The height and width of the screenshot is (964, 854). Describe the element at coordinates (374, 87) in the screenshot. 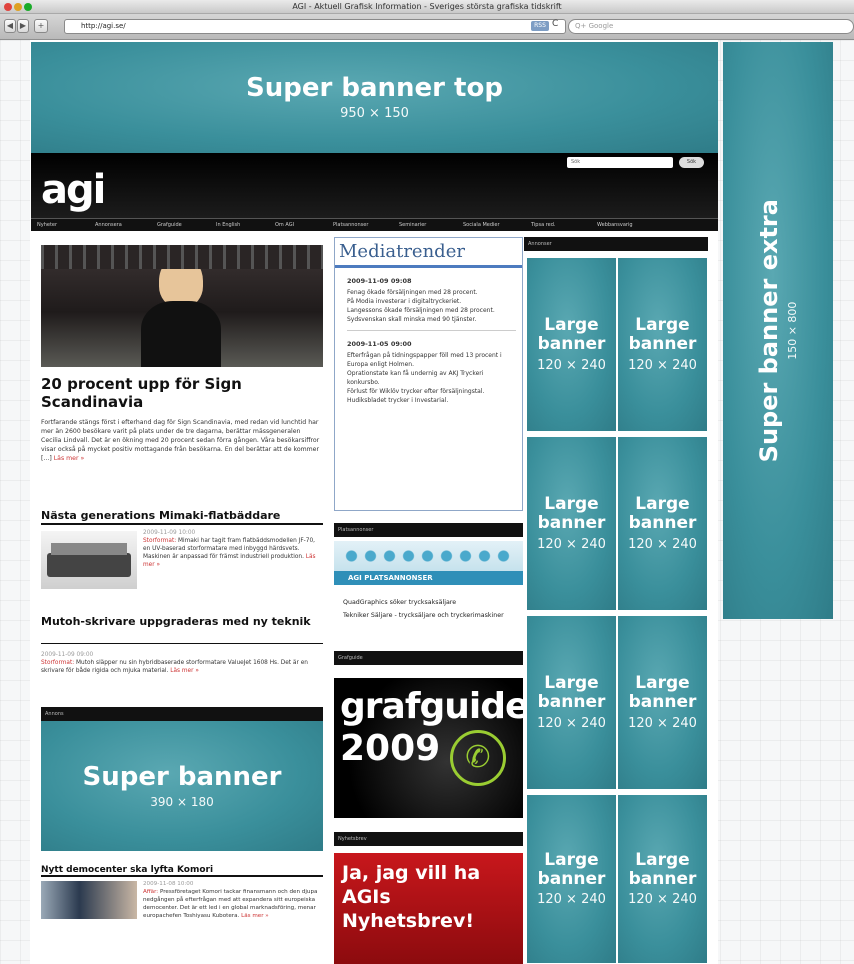

I see `ad-title: Super banner top` at that location.